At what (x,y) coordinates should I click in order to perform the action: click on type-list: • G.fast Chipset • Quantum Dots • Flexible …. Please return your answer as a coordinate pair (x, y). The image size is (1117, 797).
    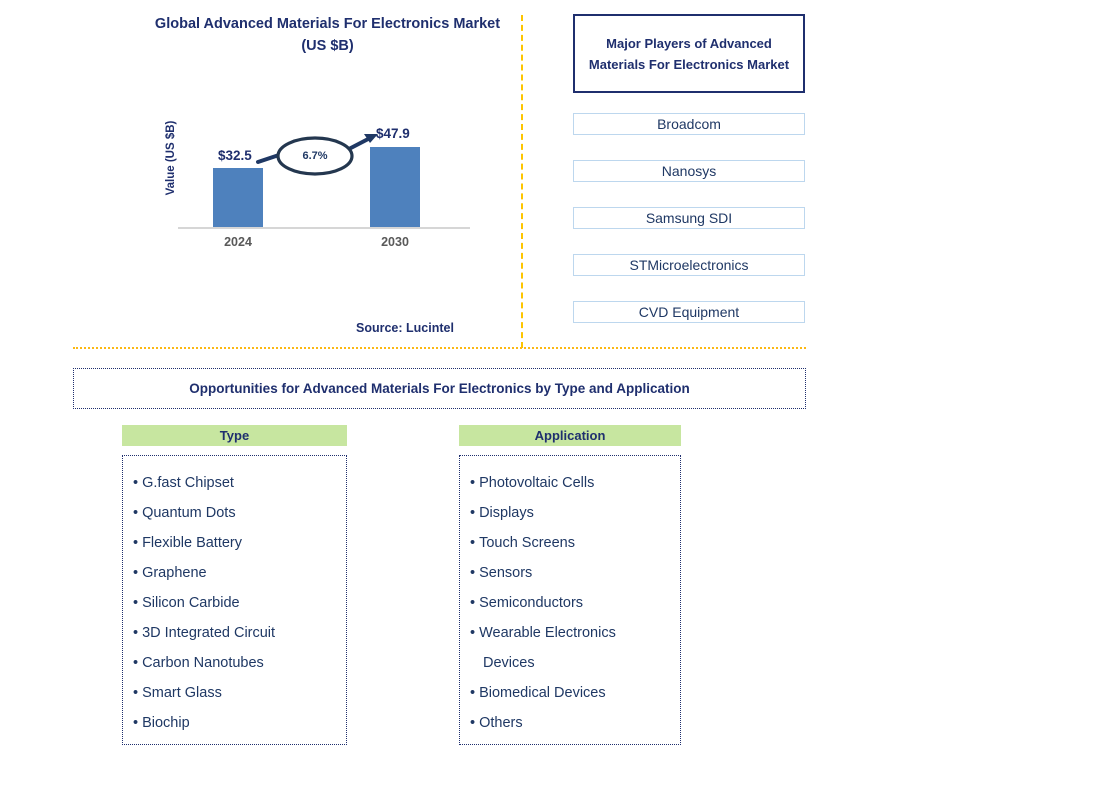
    Looking at the image, I should click on (234, 600).